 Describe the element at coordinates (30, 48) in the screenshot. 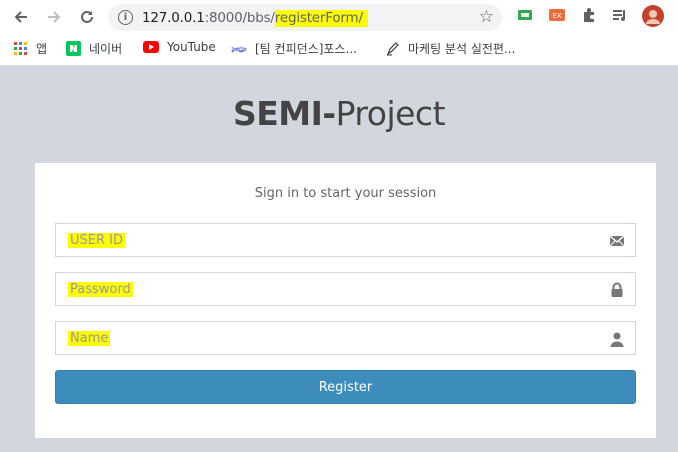

I see `bookmark-apps: 앱` at that location.